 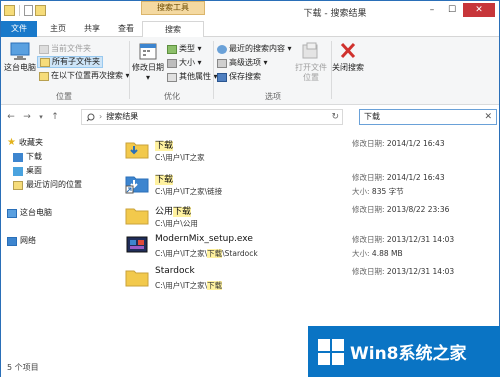 What do you see at coordinates (348, 50) in the screenshot?
I see `close-search-icon` at bounding box center [348, 50].